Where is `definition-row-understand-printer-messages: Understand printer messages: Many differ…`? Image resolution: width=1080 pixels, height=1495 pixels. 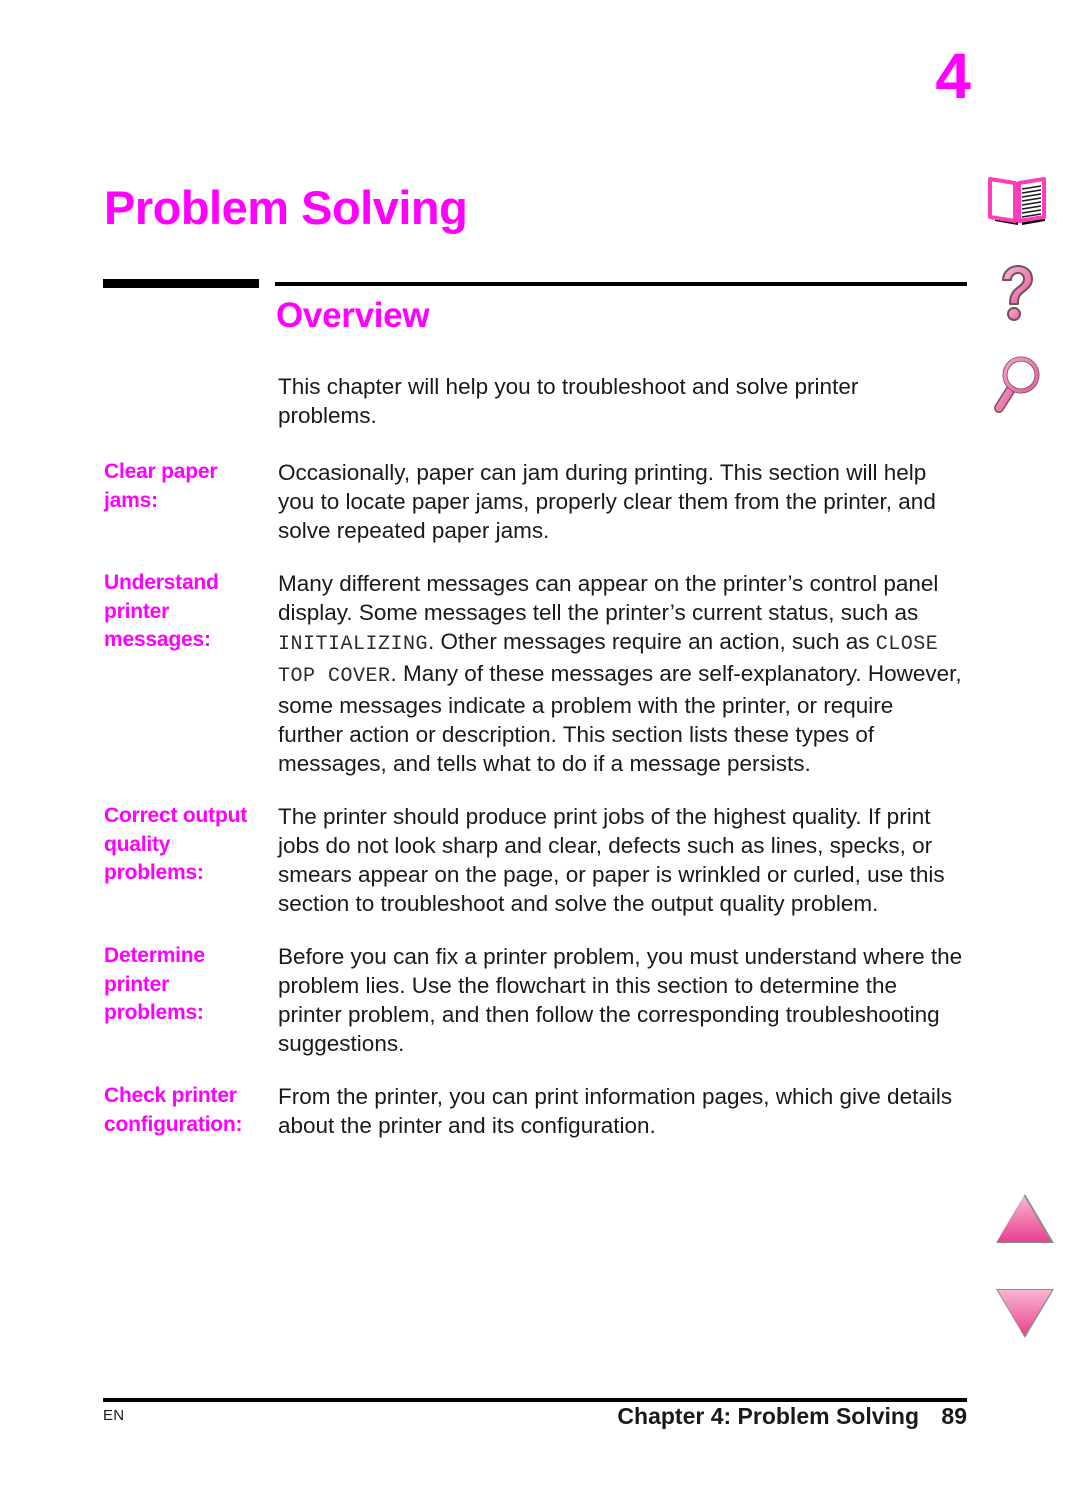
definition-row-understand-printer-messages: Understand printer messages: Many differ… is located at coordinates (534, 673).